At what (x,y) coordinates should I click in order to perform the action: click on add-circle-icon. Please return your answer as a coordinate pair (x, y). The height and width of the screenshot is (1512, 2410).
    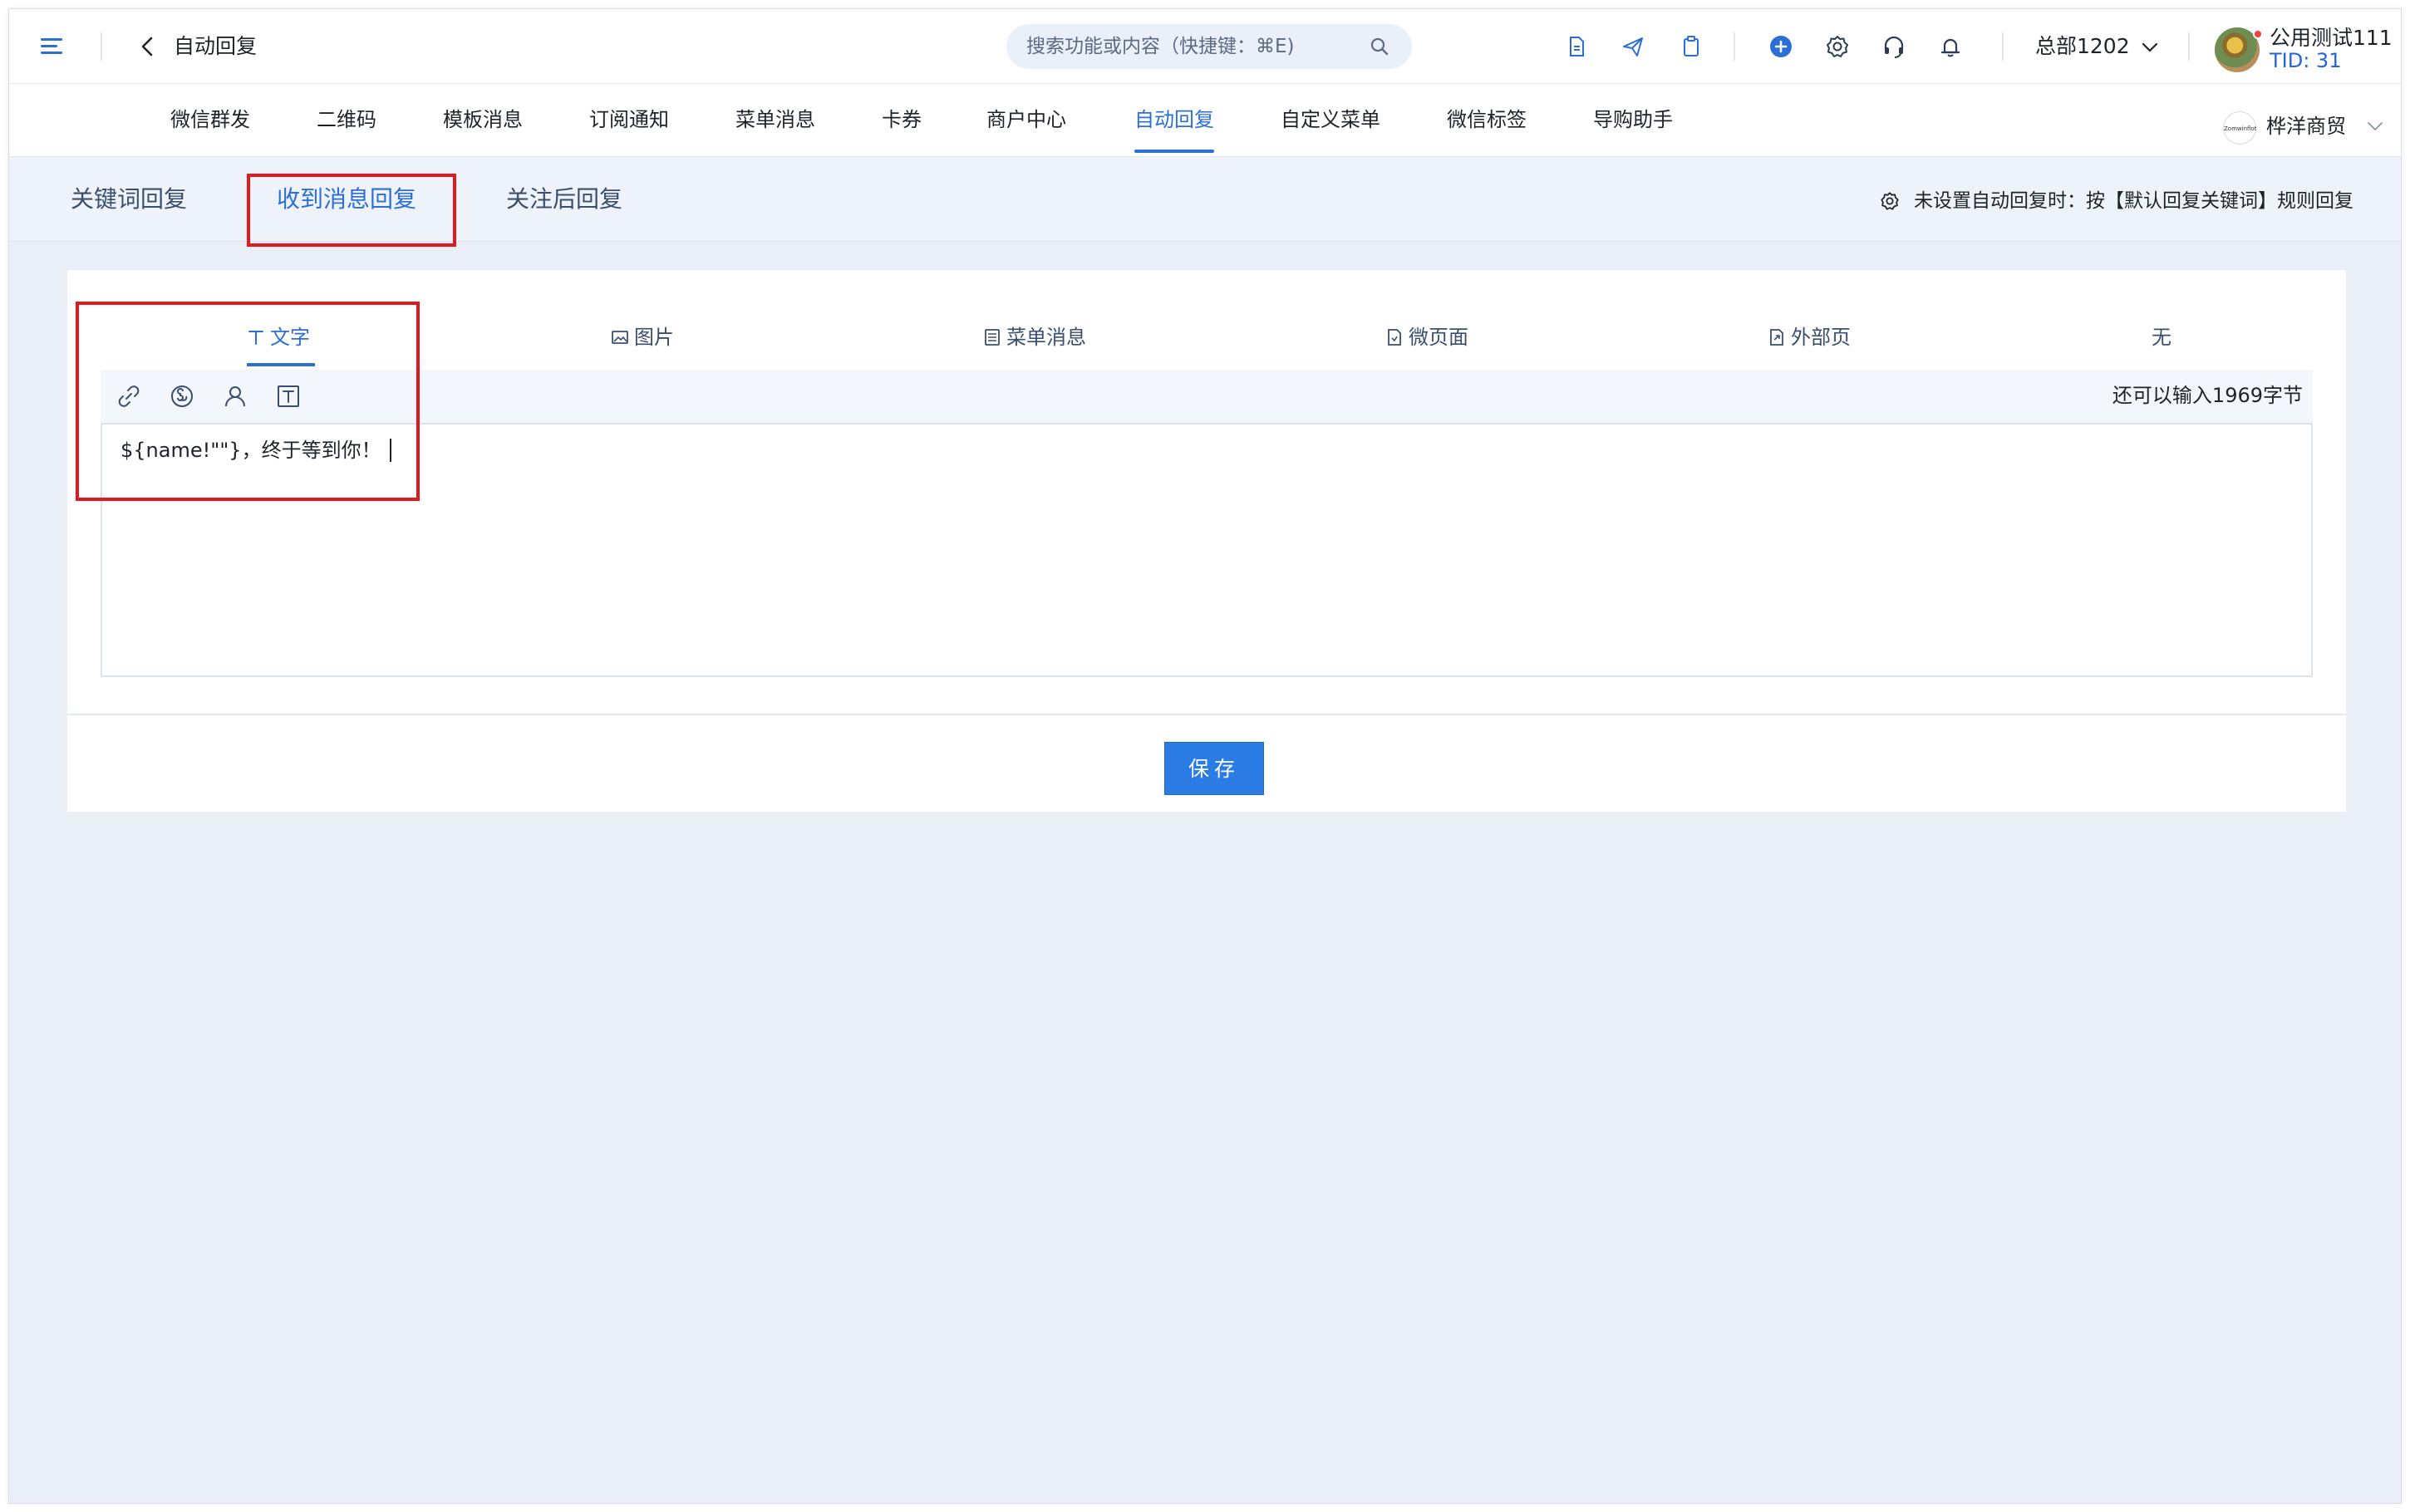
    Looking at the image, I should click on (1781, 46).